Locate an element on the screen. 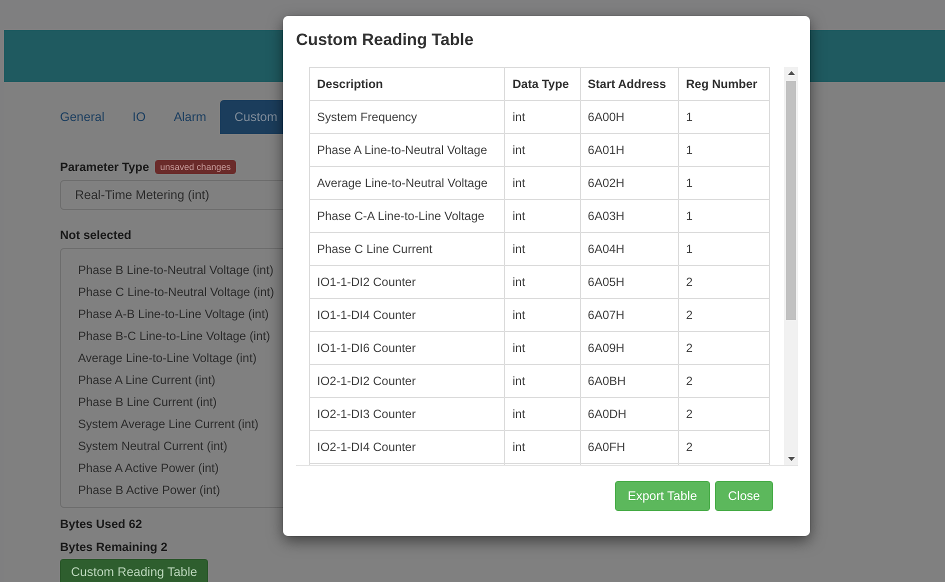  field-label: Not selected is located at coordinates (96, 235).